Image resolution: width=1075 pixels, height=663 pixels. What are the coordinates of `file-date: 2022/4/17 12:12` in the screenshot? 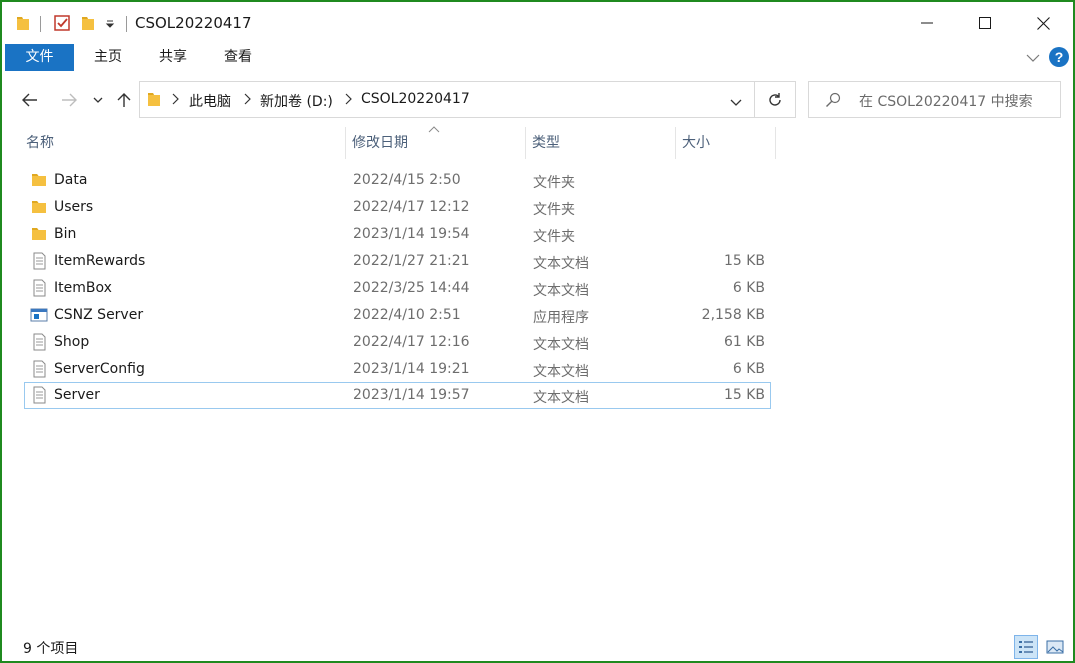 It's located at (411, 207).